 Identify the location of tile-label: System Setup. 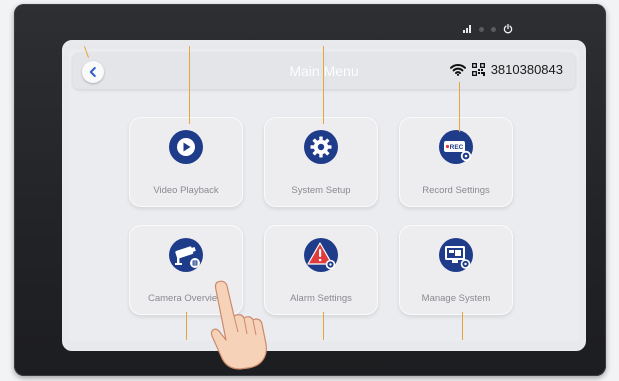
(321, 190).